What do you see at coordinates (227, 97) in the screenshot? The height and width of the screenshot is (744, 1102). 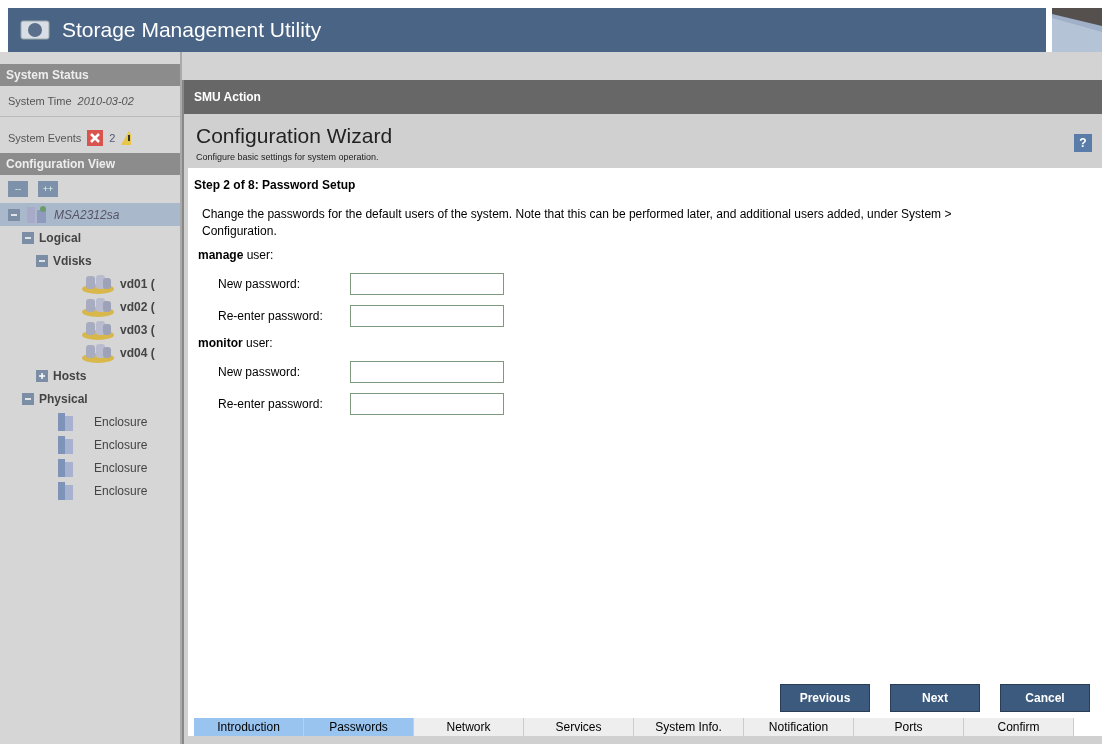 I see `dialog-title: SMU Action` at bounding box center [227, 97].